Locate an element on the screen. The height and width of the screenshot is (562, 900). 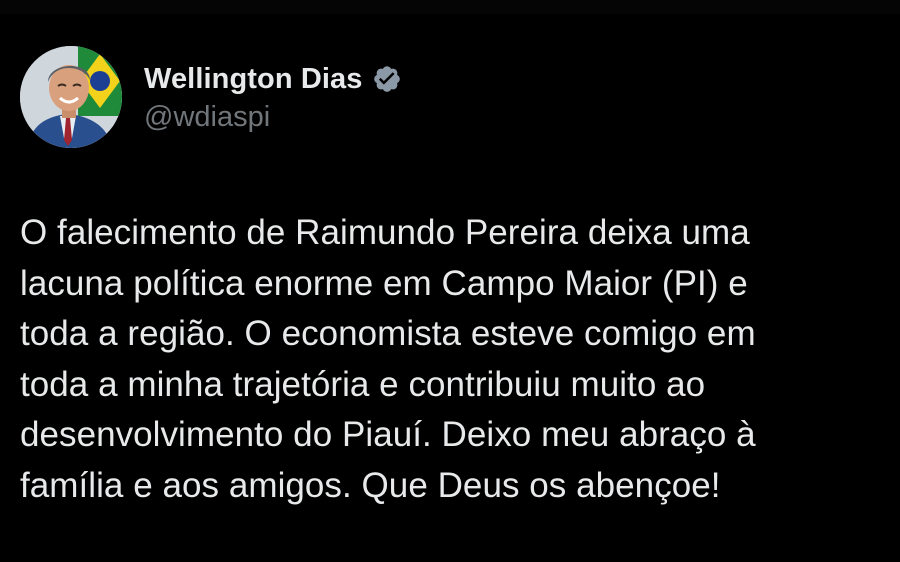
name-row: Wellington Dias is located at coordinates (273, 79).